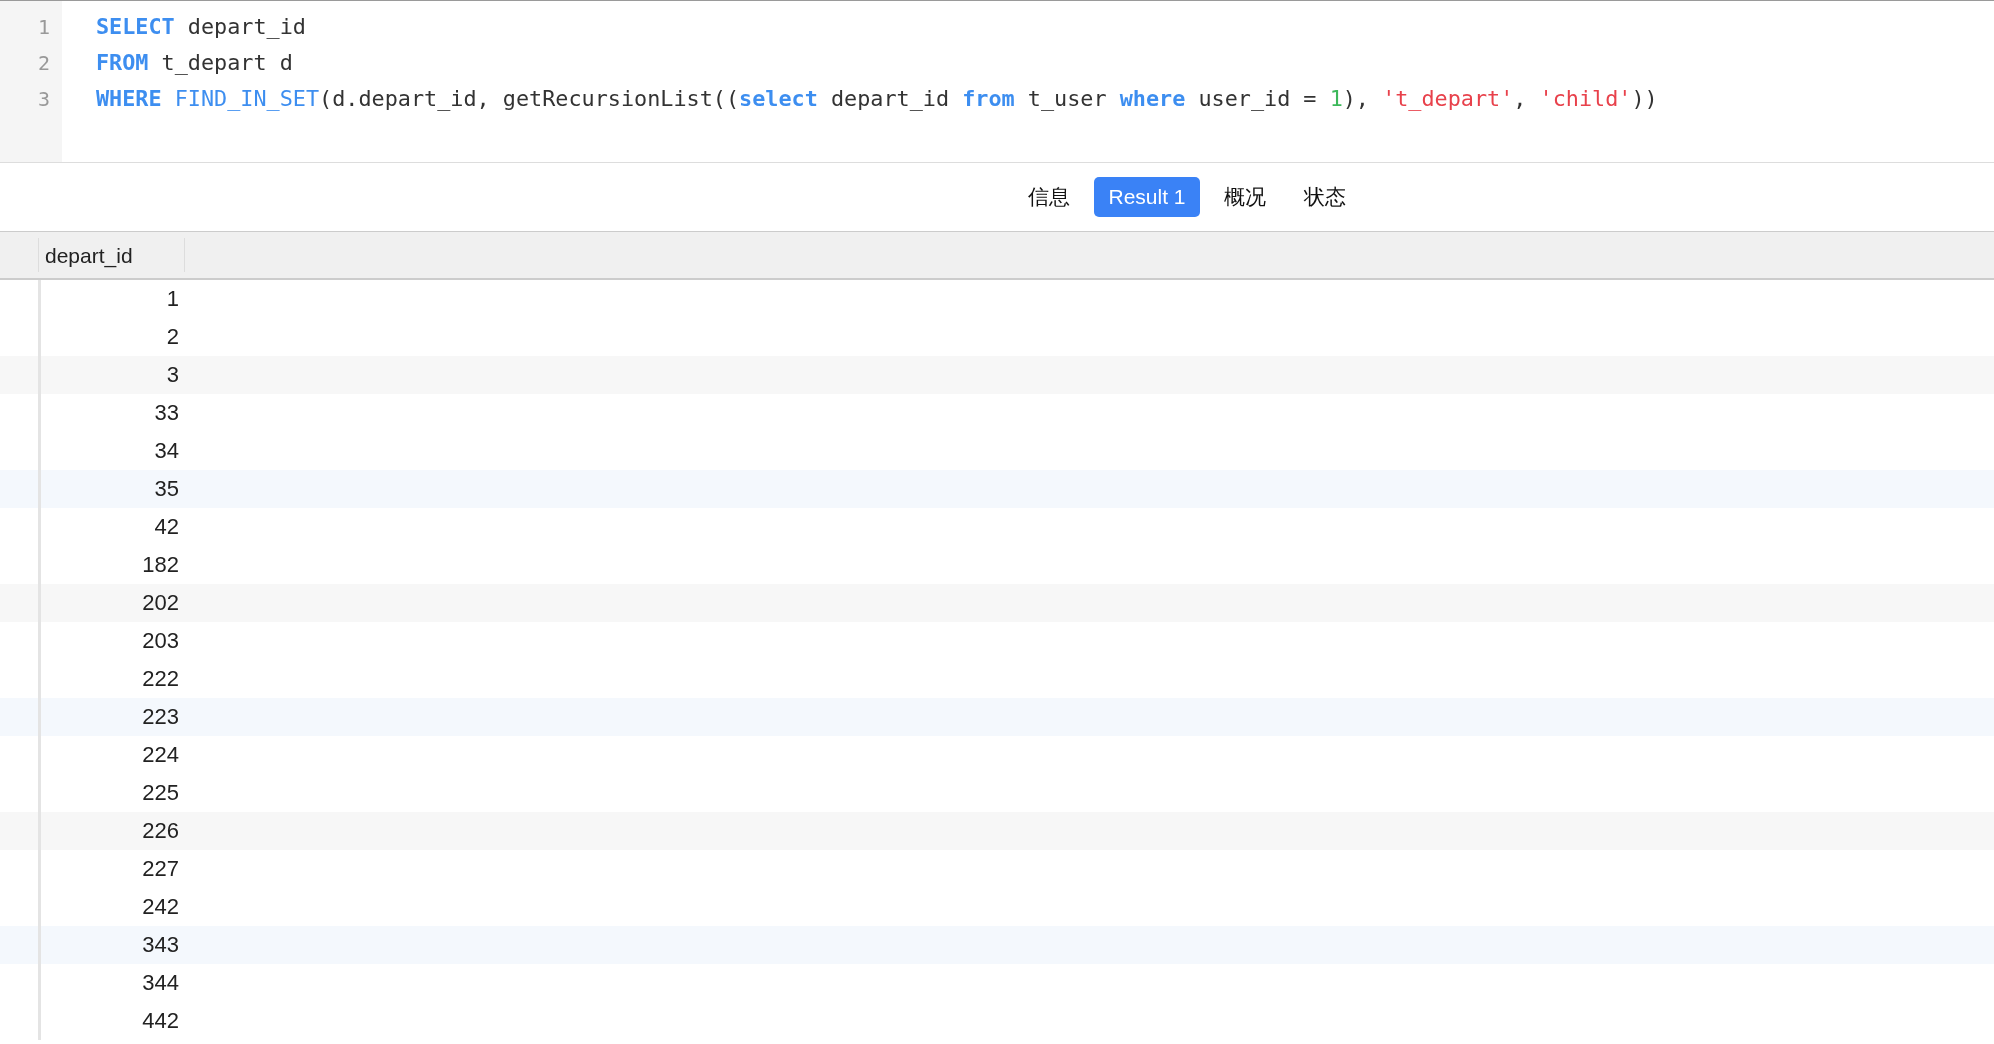  What do you see at coordinates (160, 793) in the screenshot?
I see `table-cell-text: 225` at bounding box center [160, 793].